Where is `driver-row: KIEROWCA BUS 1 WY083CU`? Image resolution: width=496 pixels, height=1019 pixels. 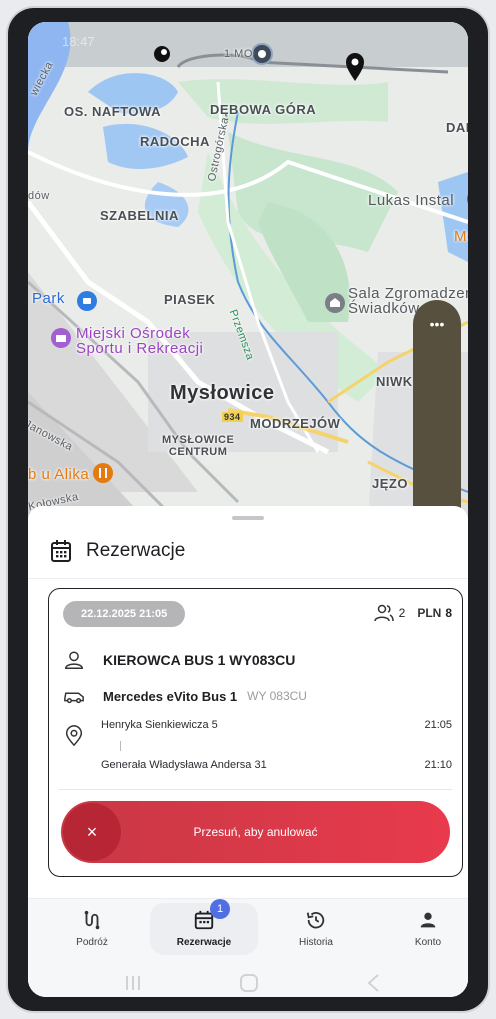 driver-row: KIEROWCA BUS 1 WY083CU is located at coordinates (179, 660).